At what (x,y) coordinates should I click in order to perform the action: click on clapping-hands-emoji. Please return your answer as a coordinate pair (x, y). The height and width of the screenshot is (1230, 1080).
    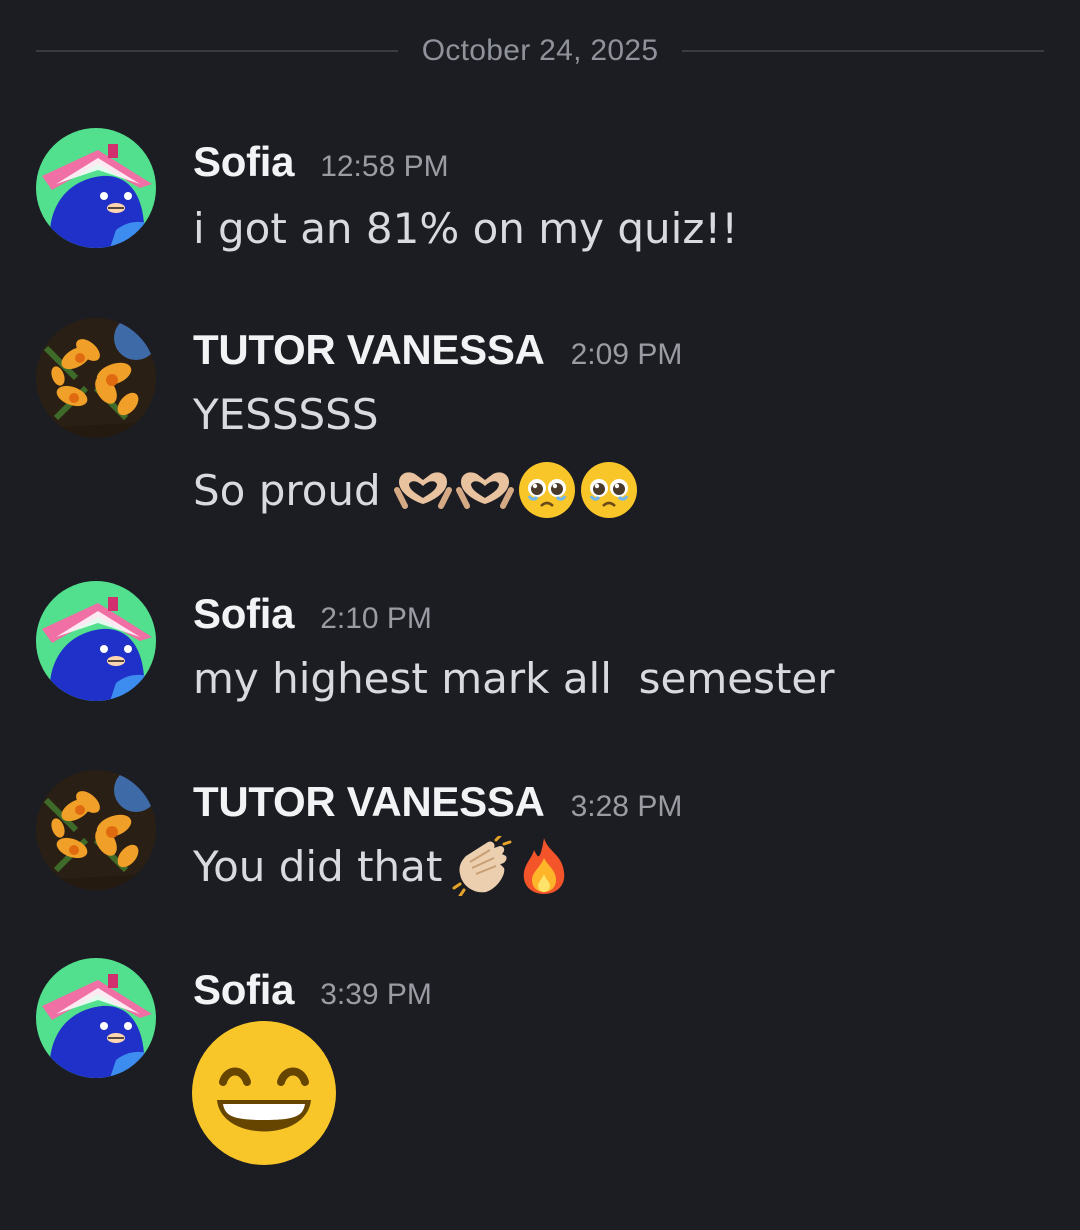
    Looking at the image, I should click on (482, 866).